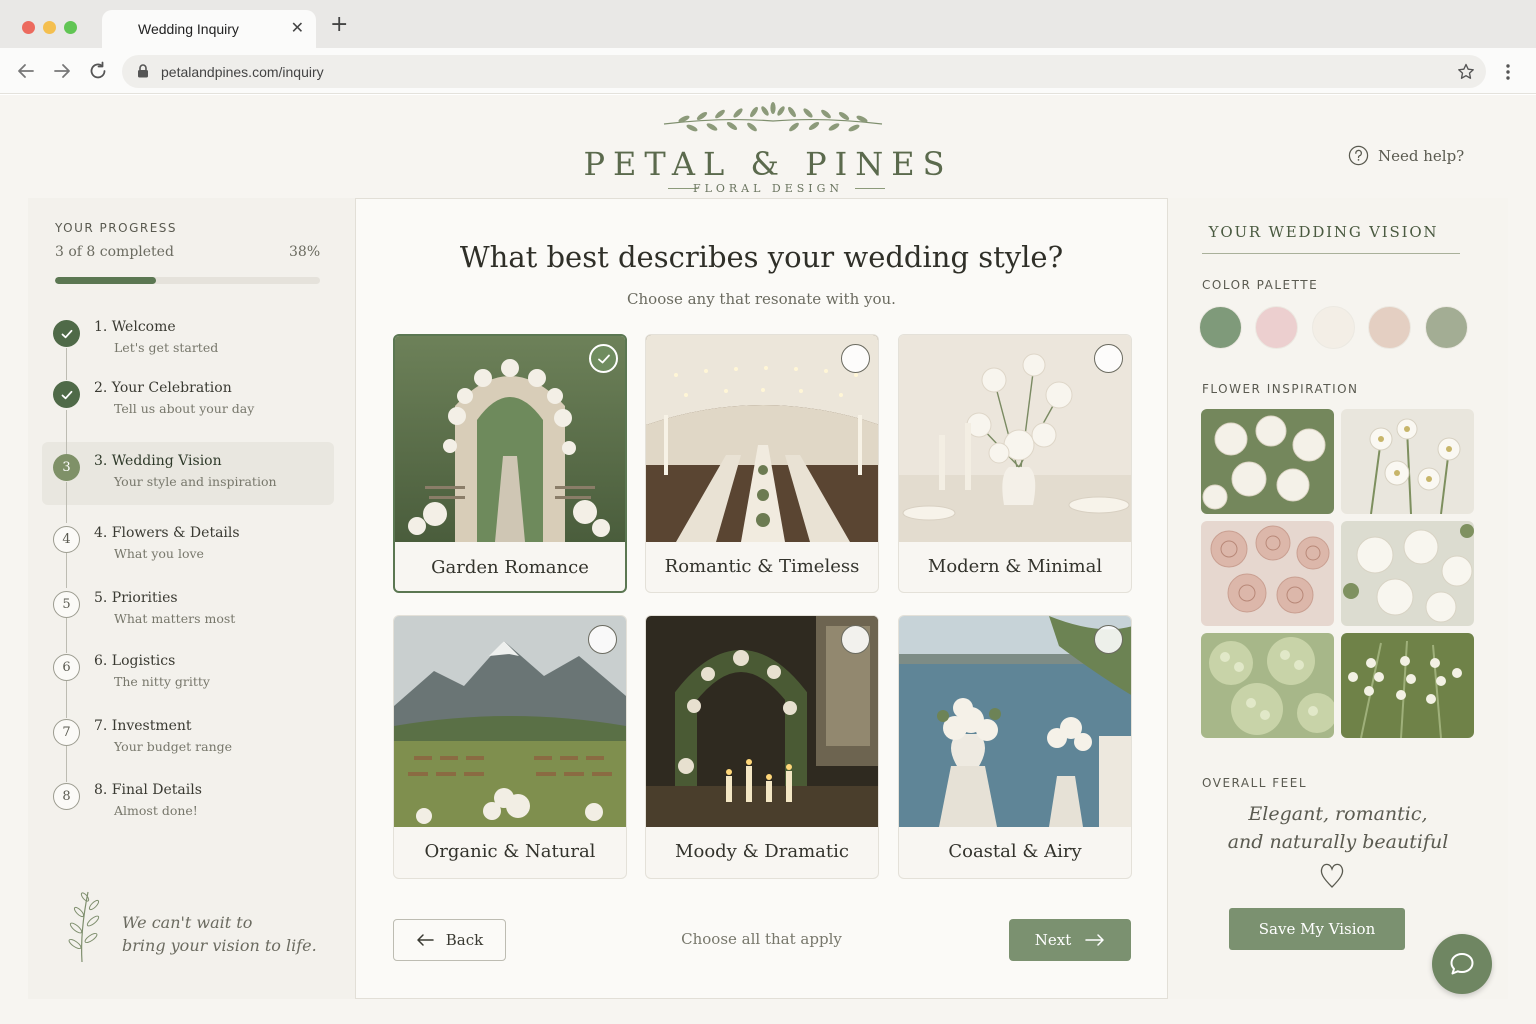 This screenshot has width=1536, height=1024. What do you see at coordinates (1094, 940) in the screenshot?
I see `arrow-right-icon` at bounding box center [1094, 940].